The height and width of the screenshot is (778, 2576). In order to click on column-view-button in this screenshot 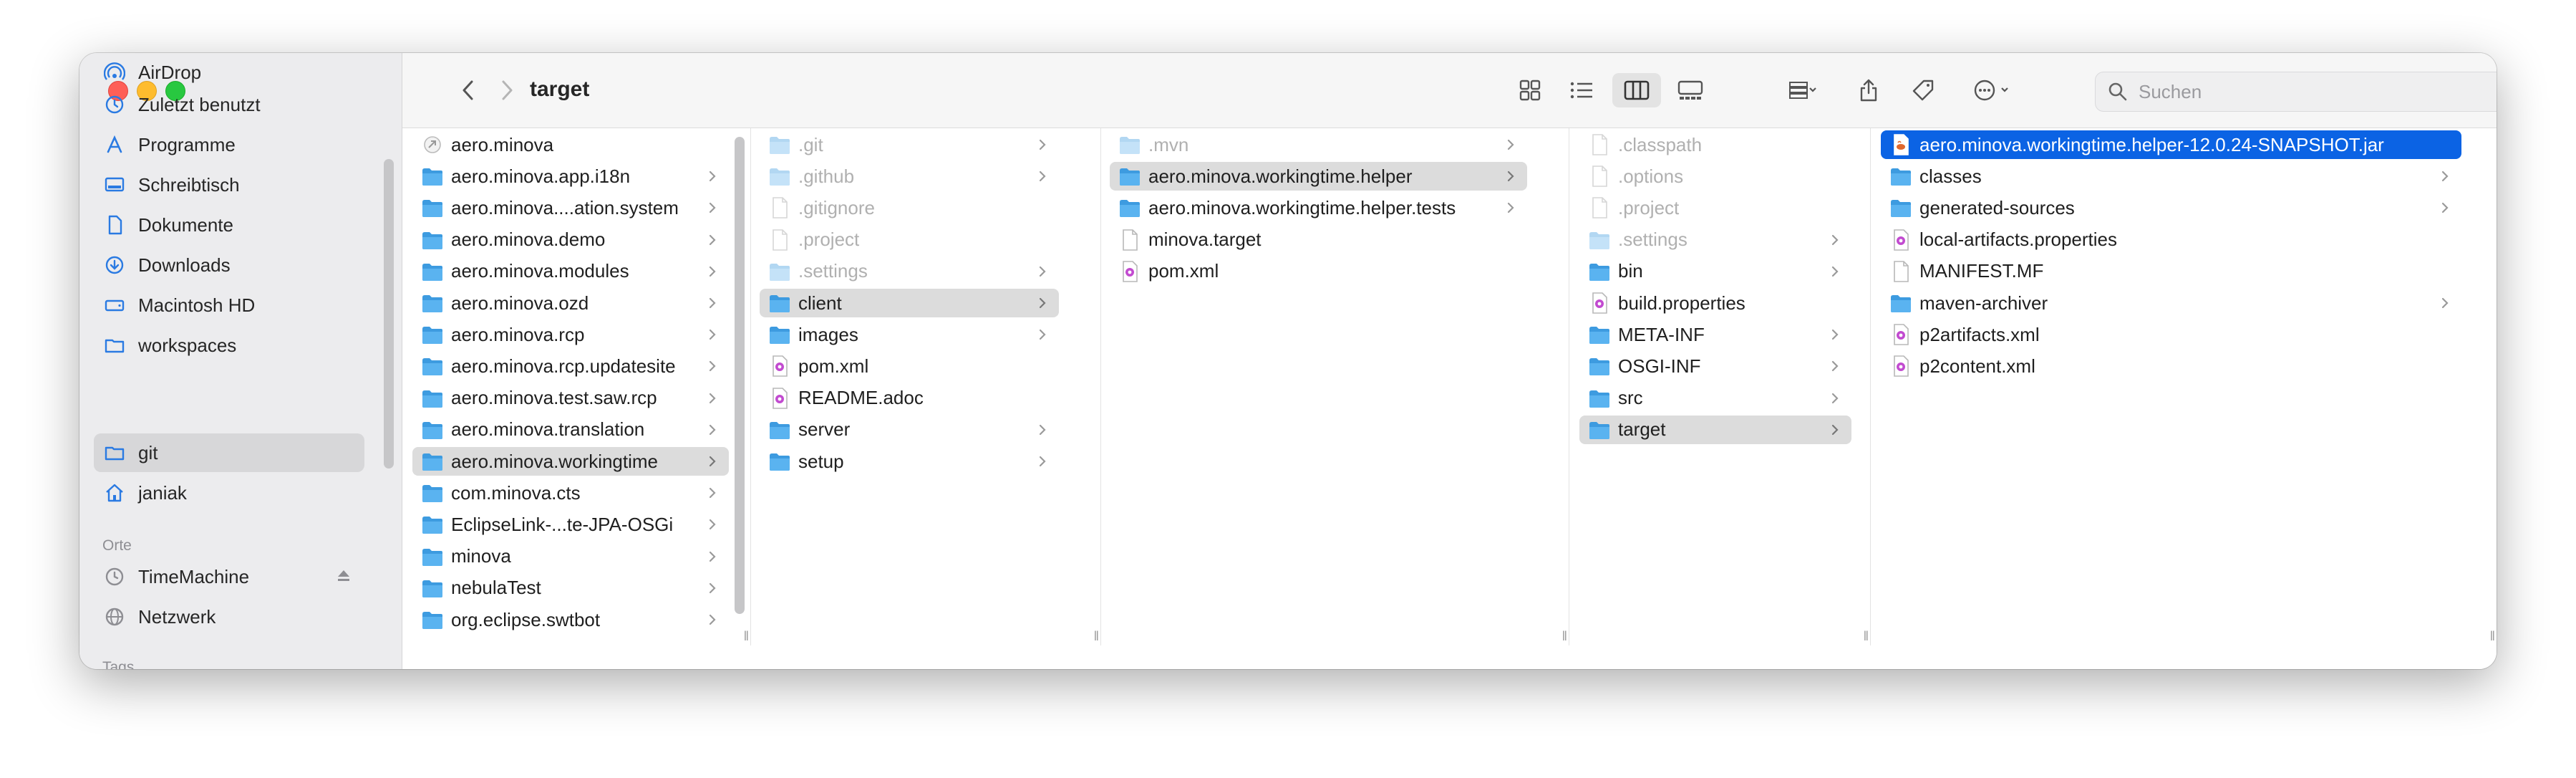, I will do `click(1637, 90)`.